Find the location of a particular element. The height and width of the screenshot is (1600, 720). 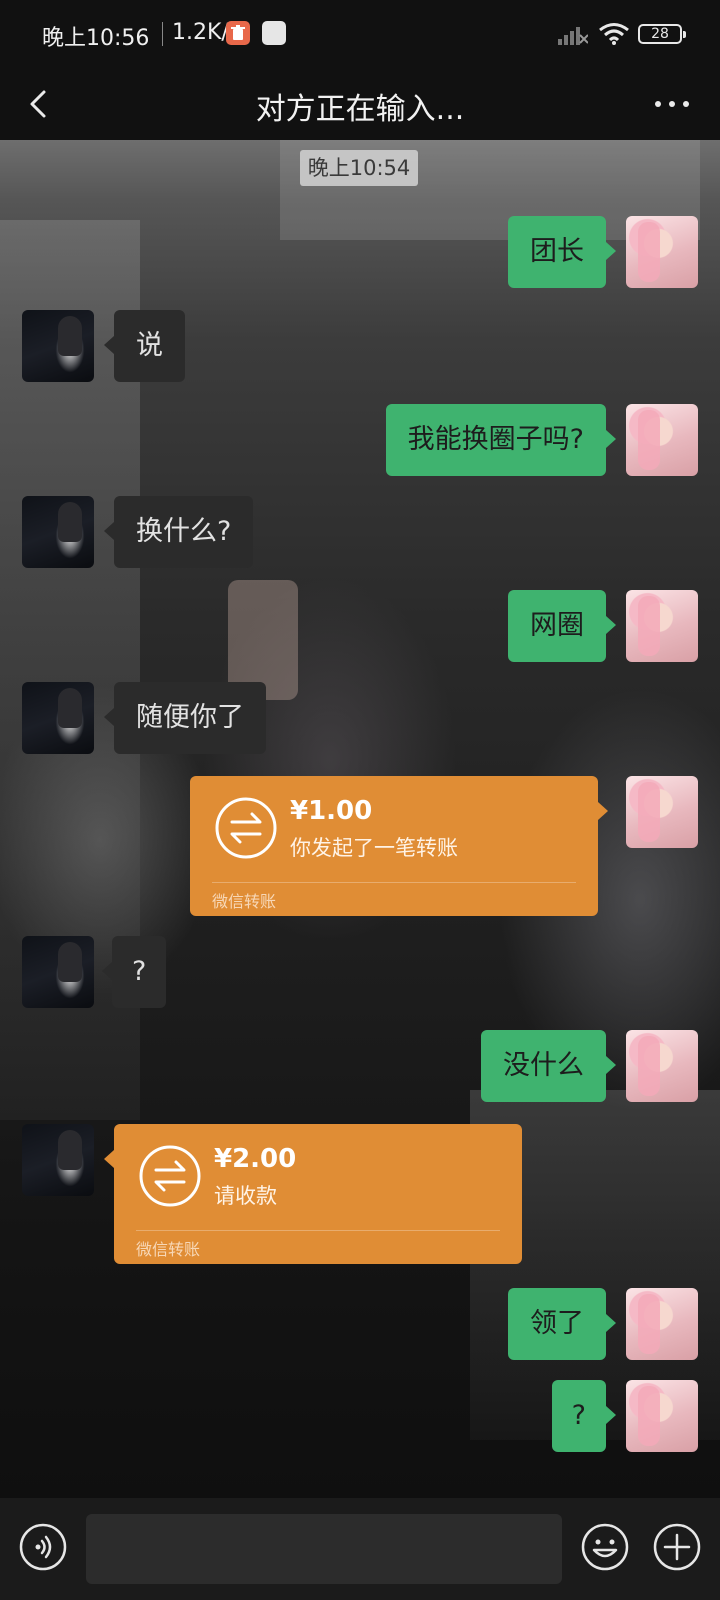

input-bar is located at coordinates (360, 1549).